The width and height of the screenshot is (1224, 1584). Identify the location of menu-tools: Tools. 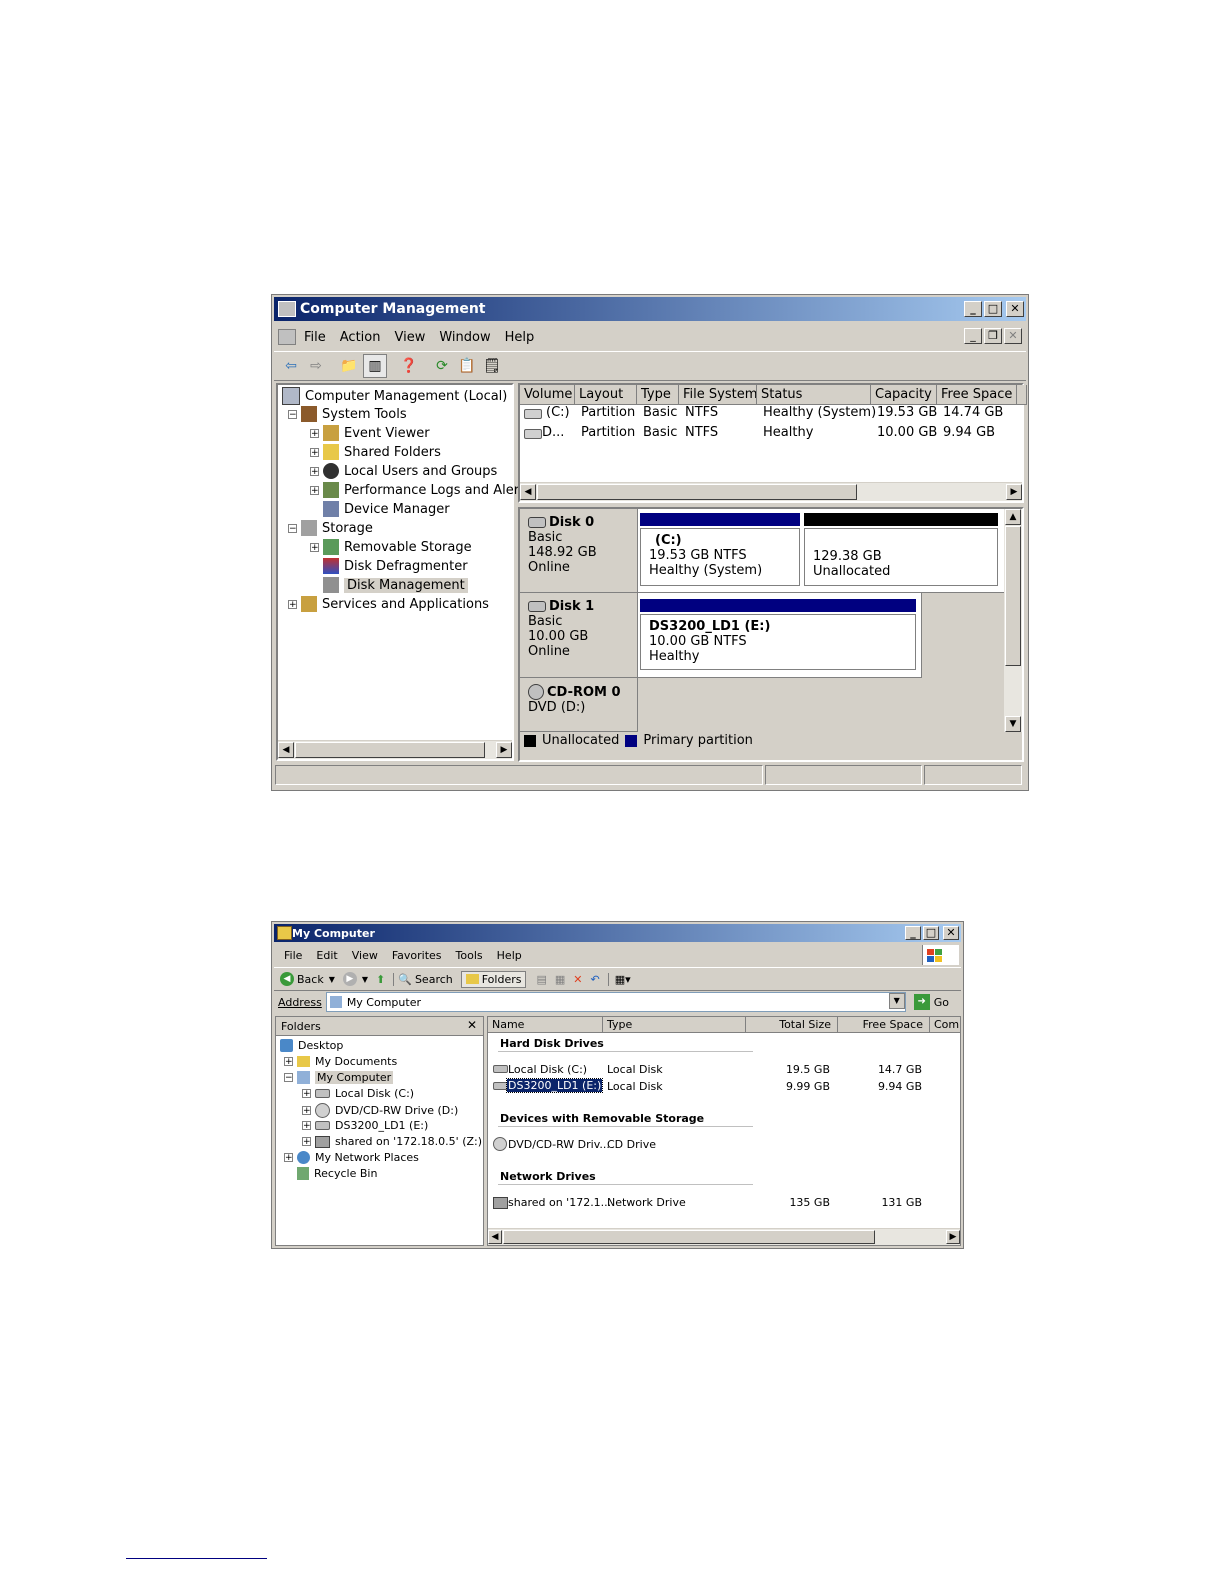
(469, 955).